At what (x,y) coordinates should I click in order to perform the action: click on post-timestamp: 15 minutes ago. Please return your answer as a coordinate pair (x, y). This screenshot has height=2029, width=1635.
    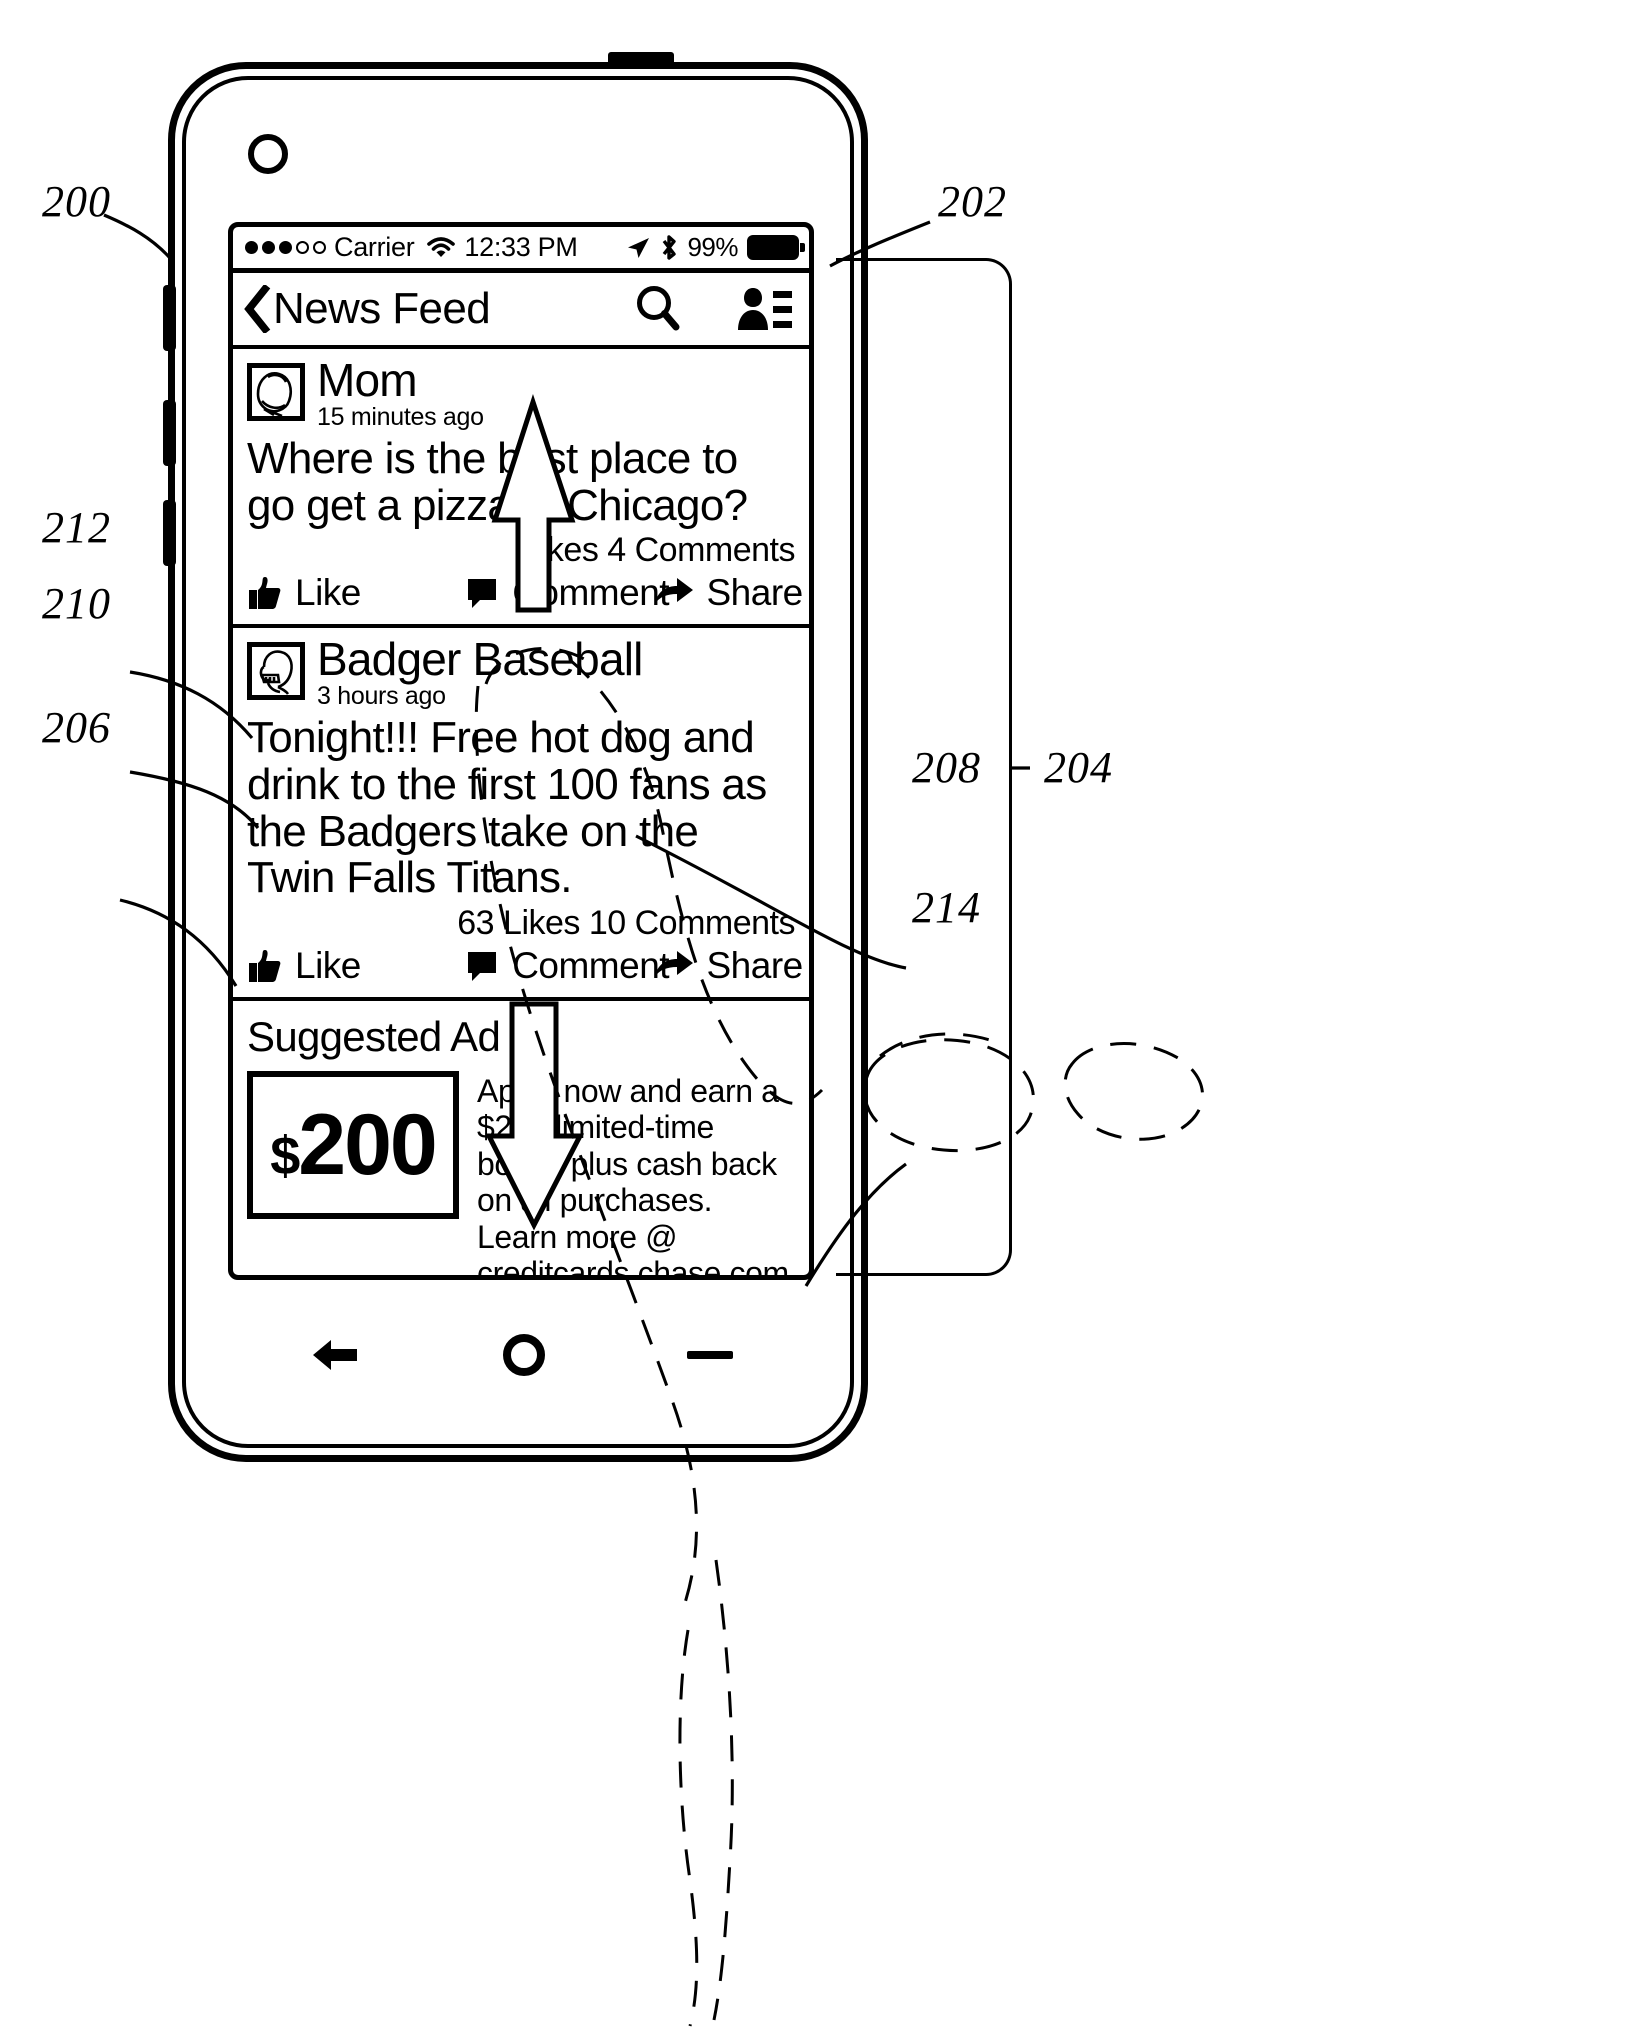
    Looking at the image, I should click on (400, 417).